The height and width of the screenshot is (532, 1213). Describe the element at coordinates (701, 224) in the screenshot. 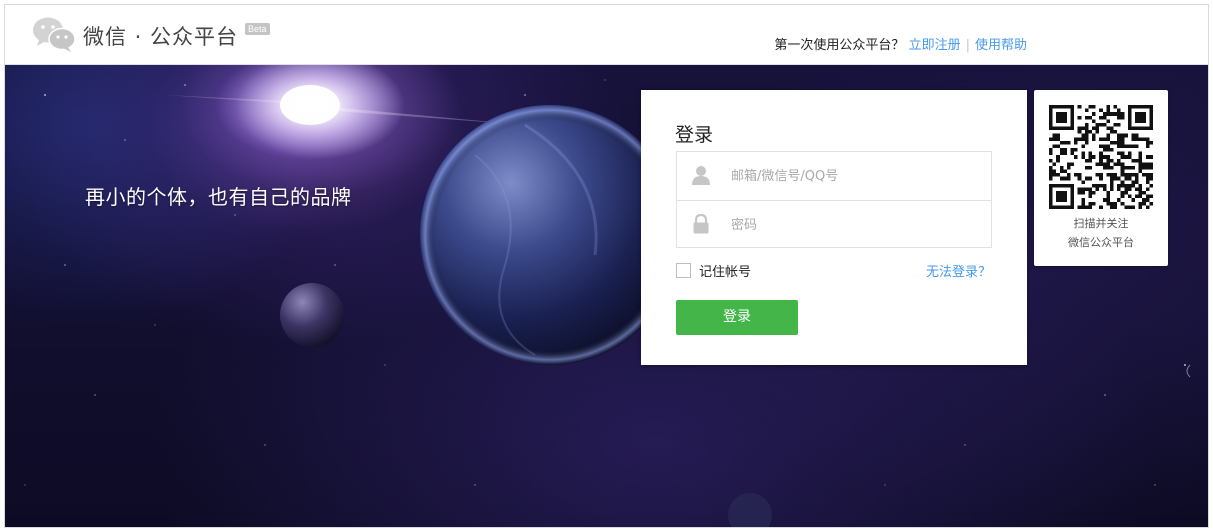

I see `lock-icon` at that location.